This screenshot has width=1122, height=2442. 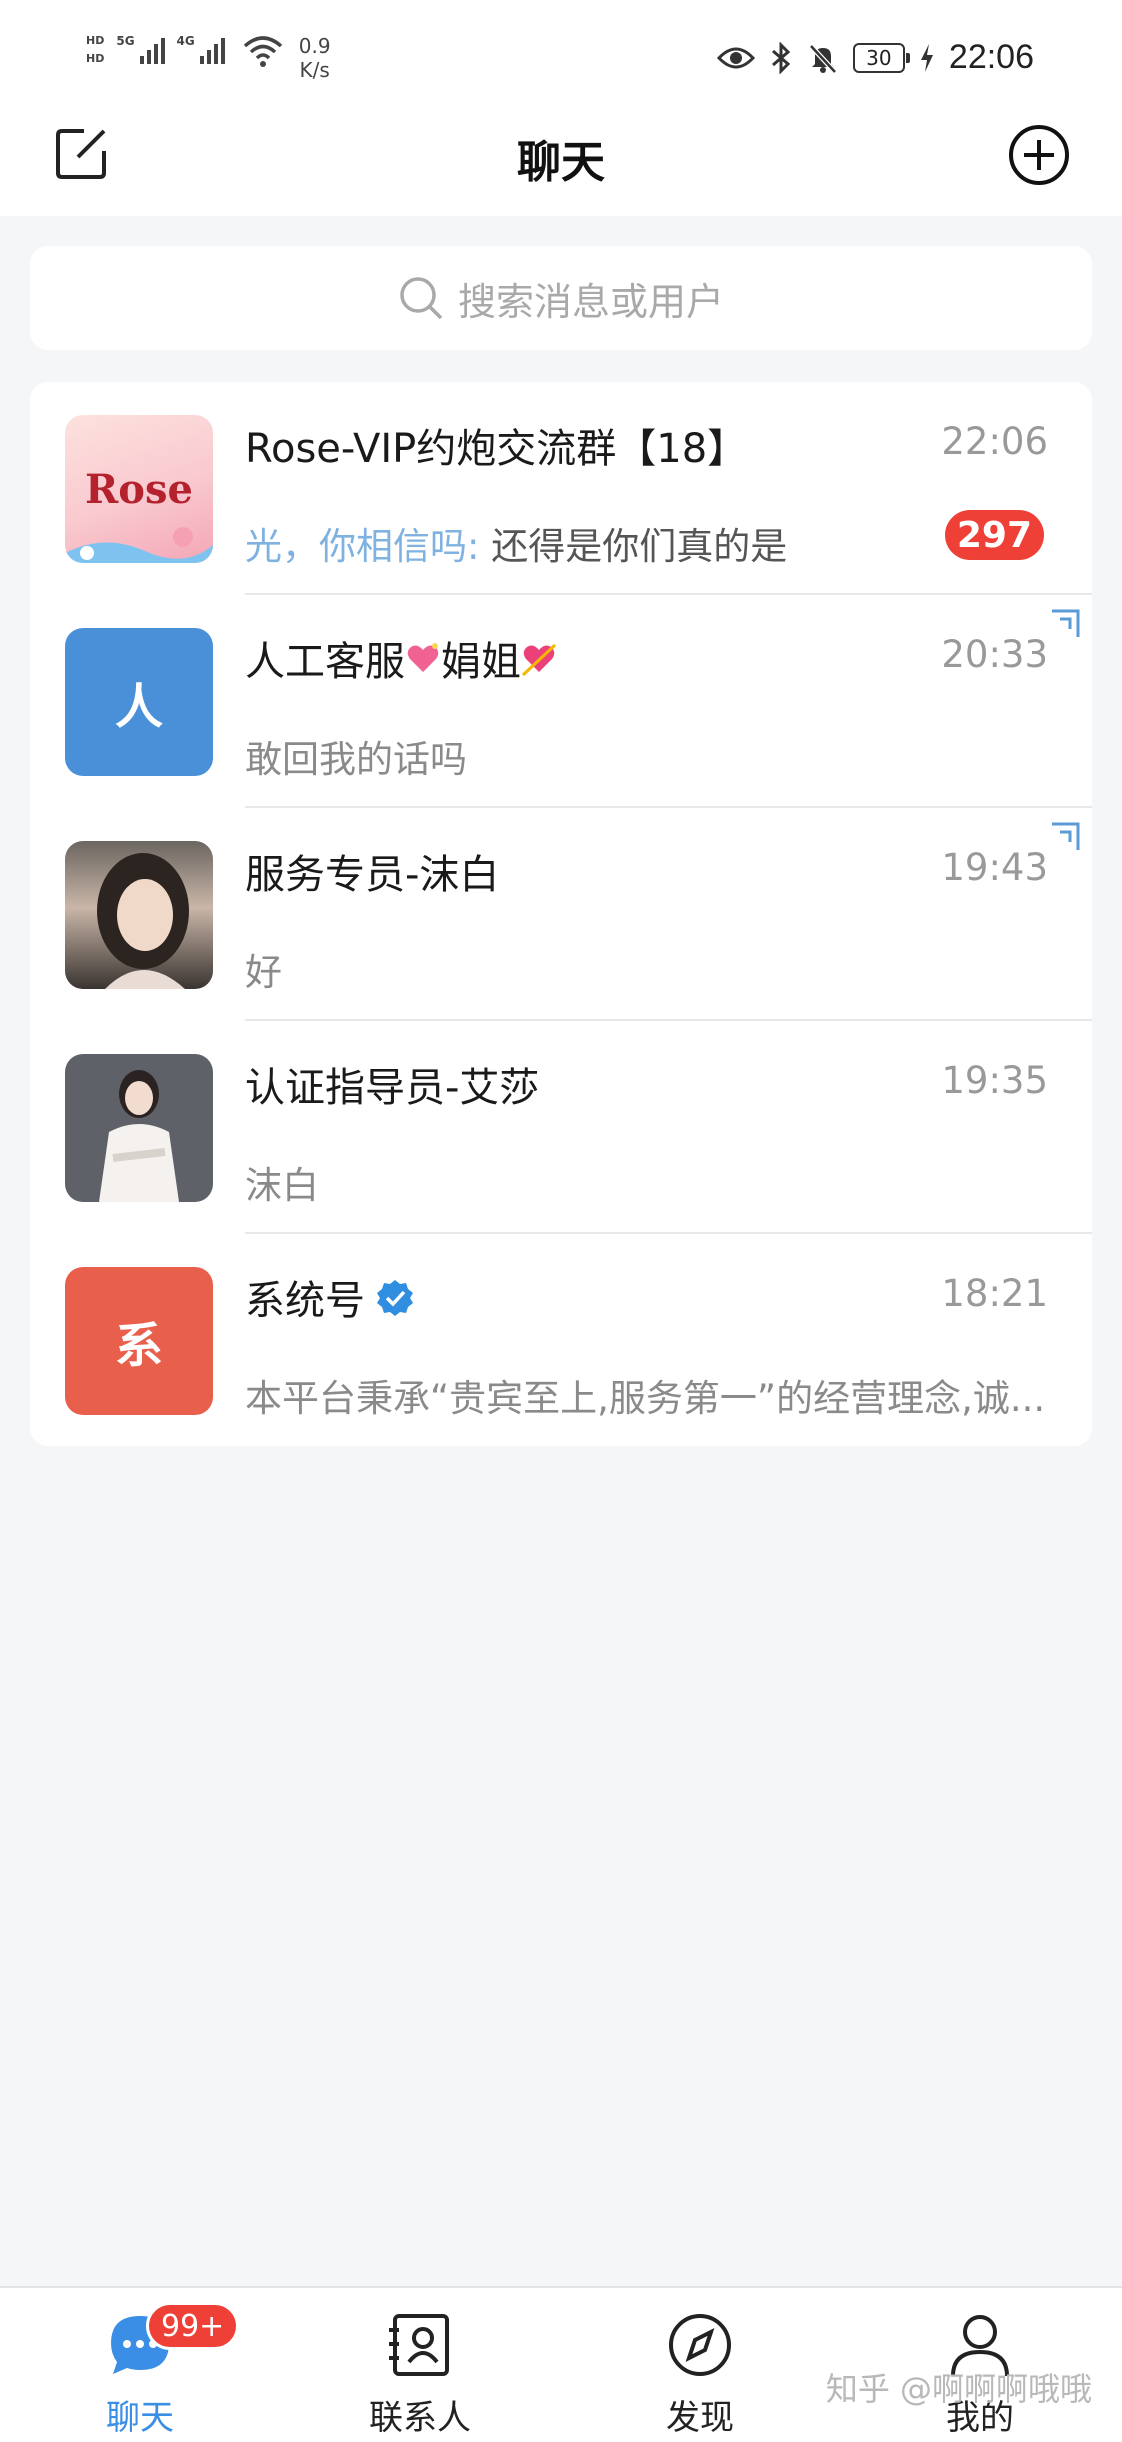 I want to click on watermark: 知乎 @啊啊啊哦哦, so click(x=958, y=2389).